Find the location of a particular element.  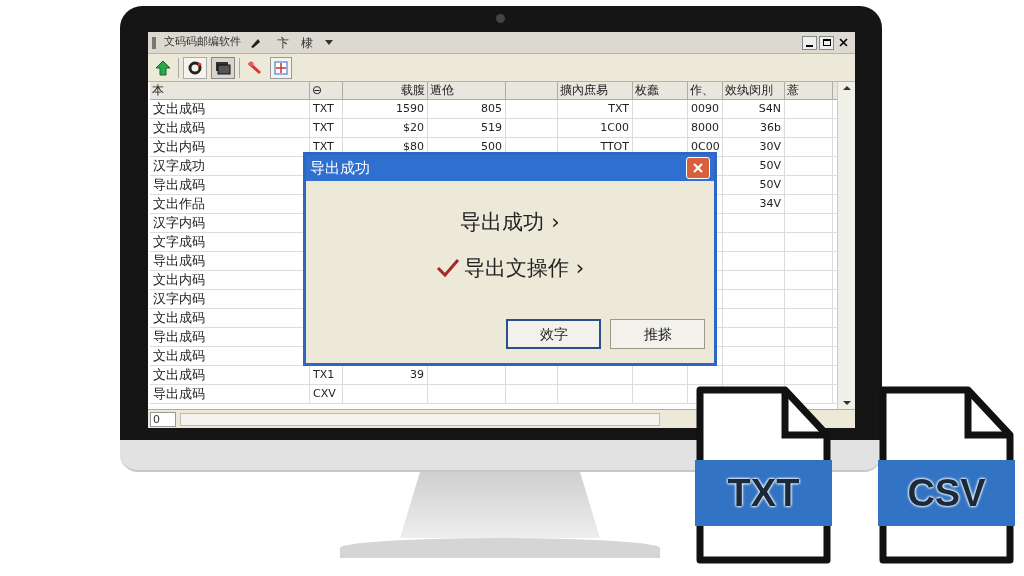

menu-item: 卞 is located at coordinates (283, 42).